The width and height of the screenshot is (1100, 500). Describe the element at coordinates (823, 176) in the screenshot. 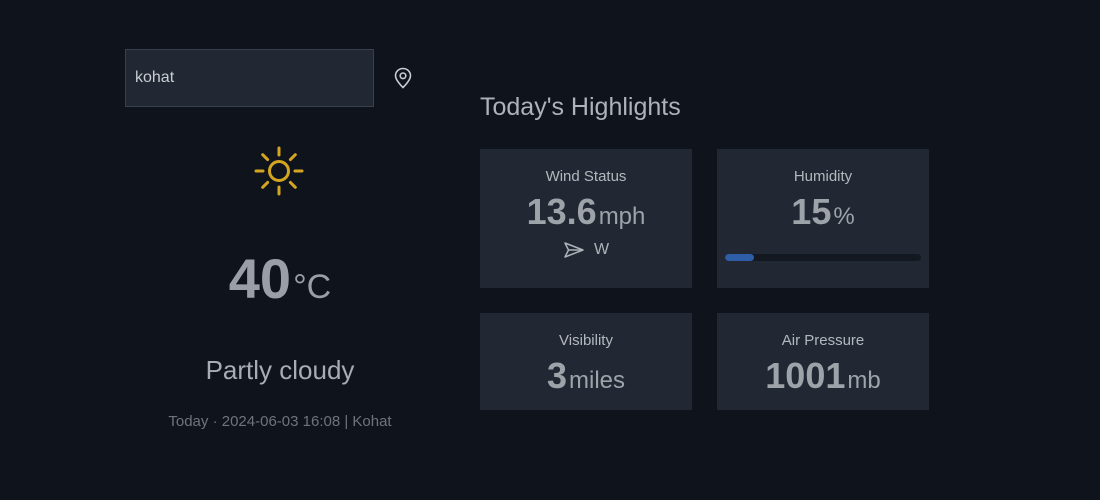

I see `humidity-label: Humidity` at that location.